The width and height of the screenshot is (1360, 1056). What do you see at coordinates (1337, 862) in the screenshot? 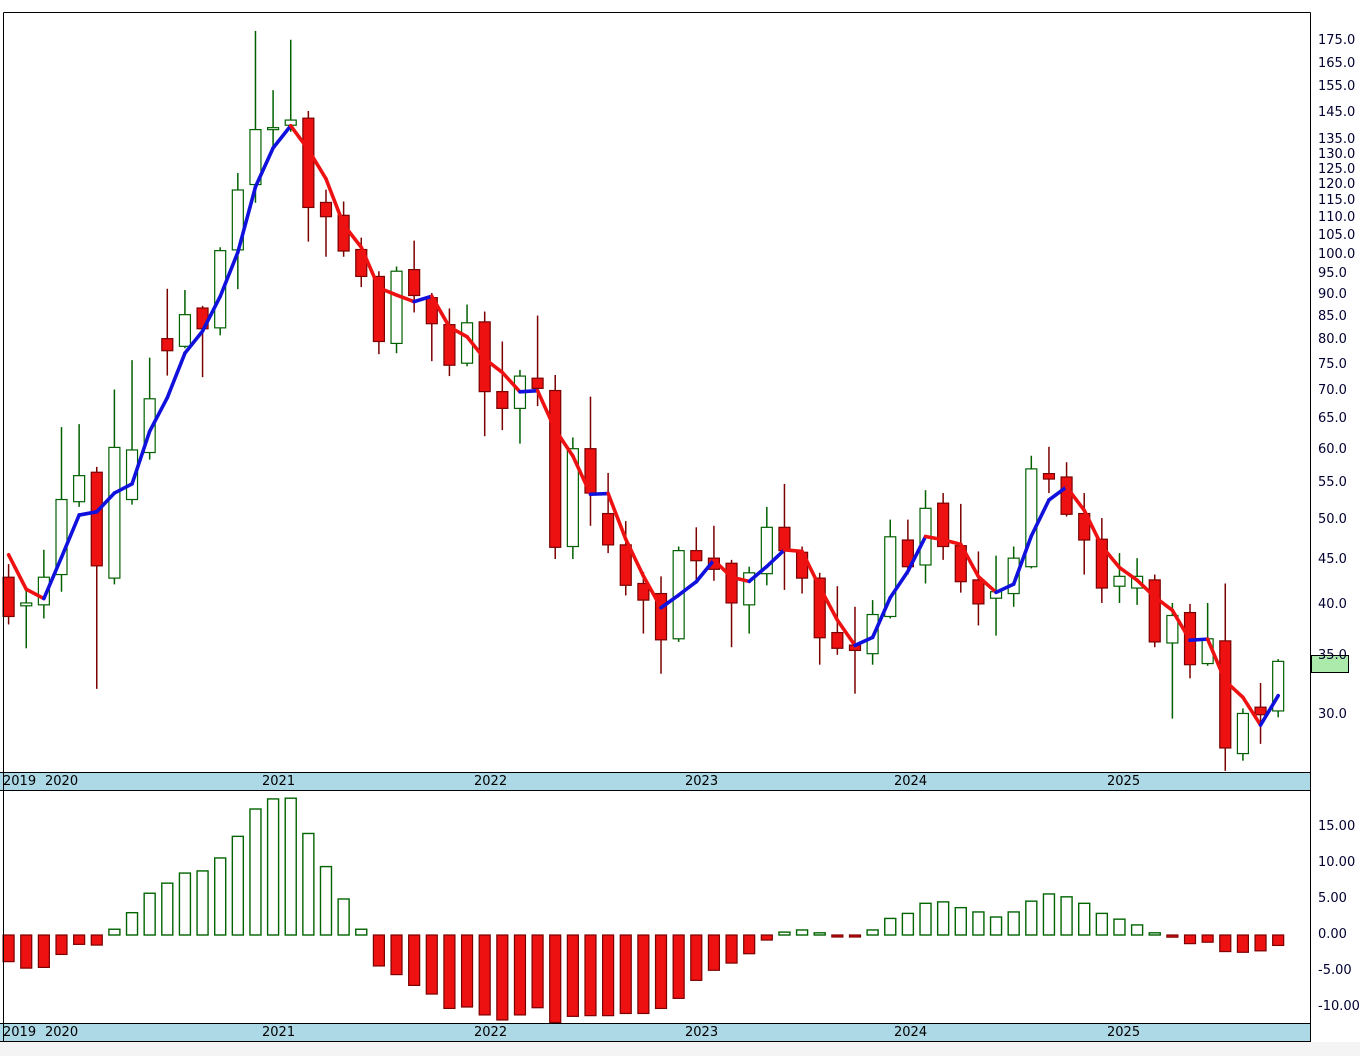
I see `macd-axis-label: 10.00` at bounding box center [1337, 862].